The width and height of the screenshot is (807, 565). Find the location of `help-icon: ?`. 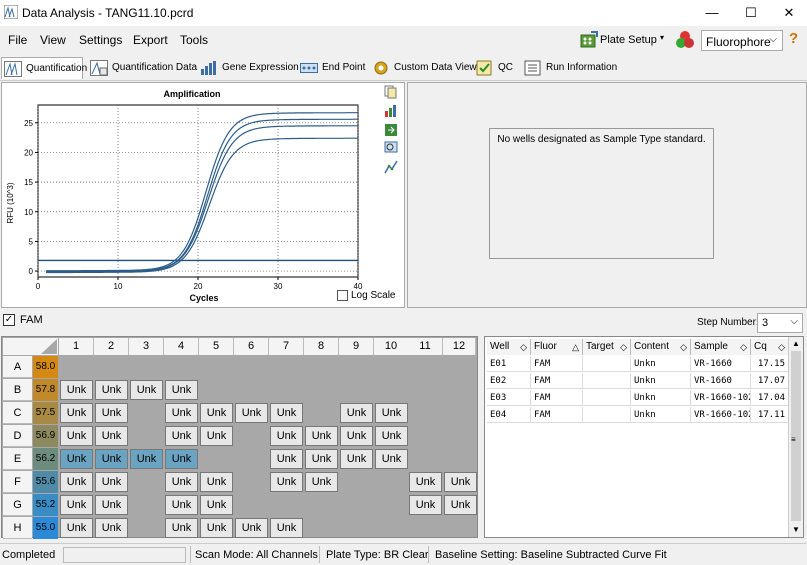

help-icon: ? is located at coordinates (793, 38).